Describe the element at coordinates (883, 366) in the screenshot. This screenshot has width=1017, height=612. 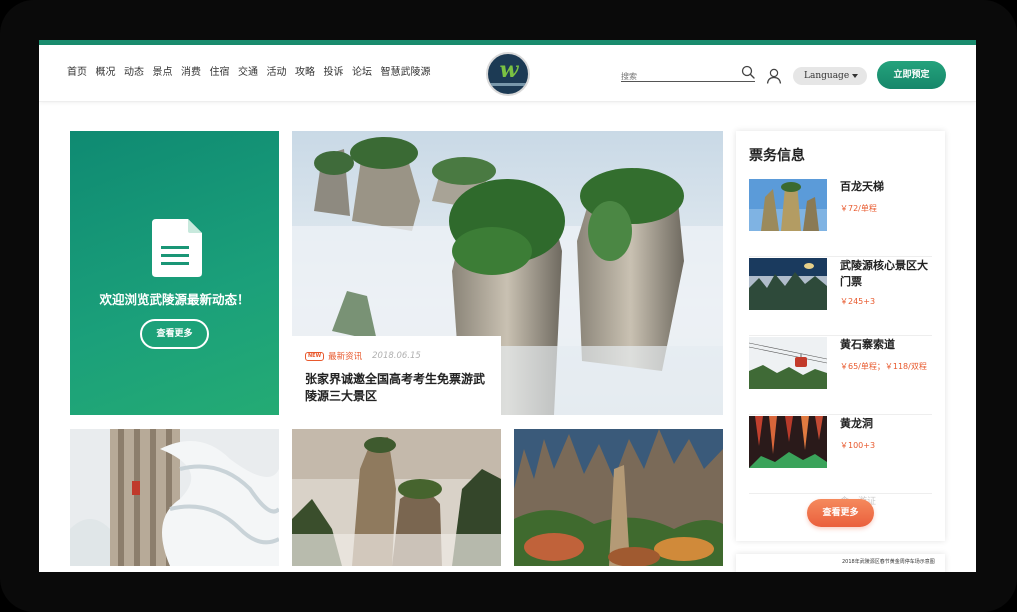
I see `ticket-price: ￥65/单程；￥118/双程` at that location.